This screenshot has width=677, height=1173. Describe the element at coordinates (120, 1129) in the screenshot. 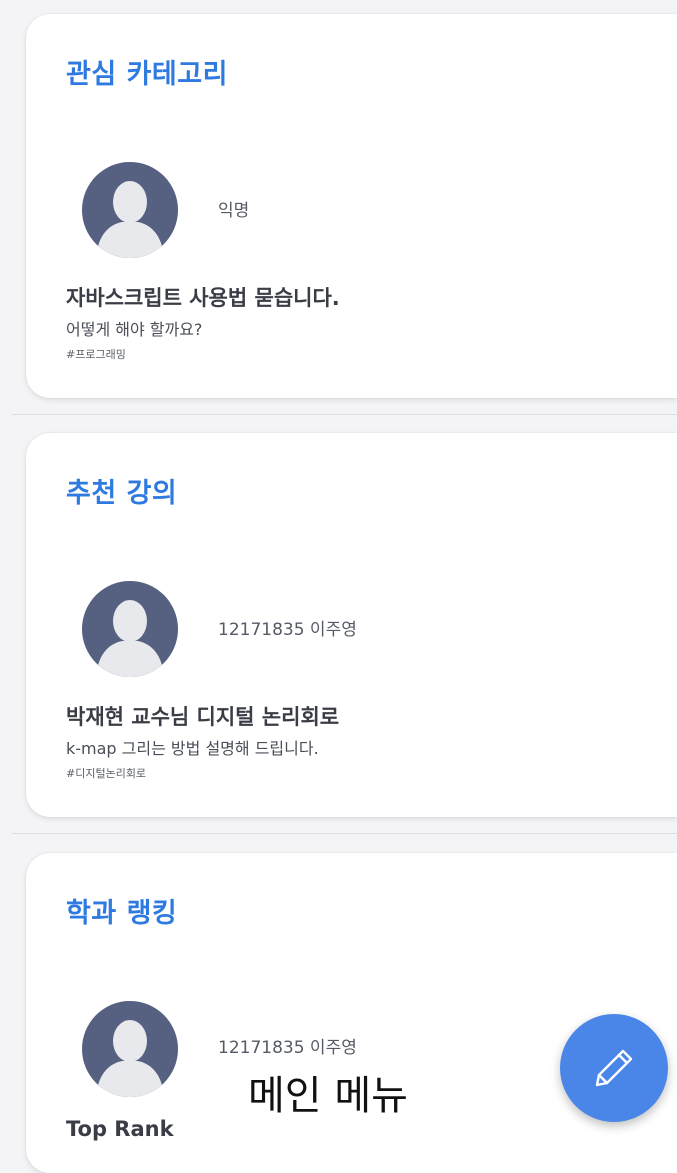

I see `post-title: Top Rank` at that location.